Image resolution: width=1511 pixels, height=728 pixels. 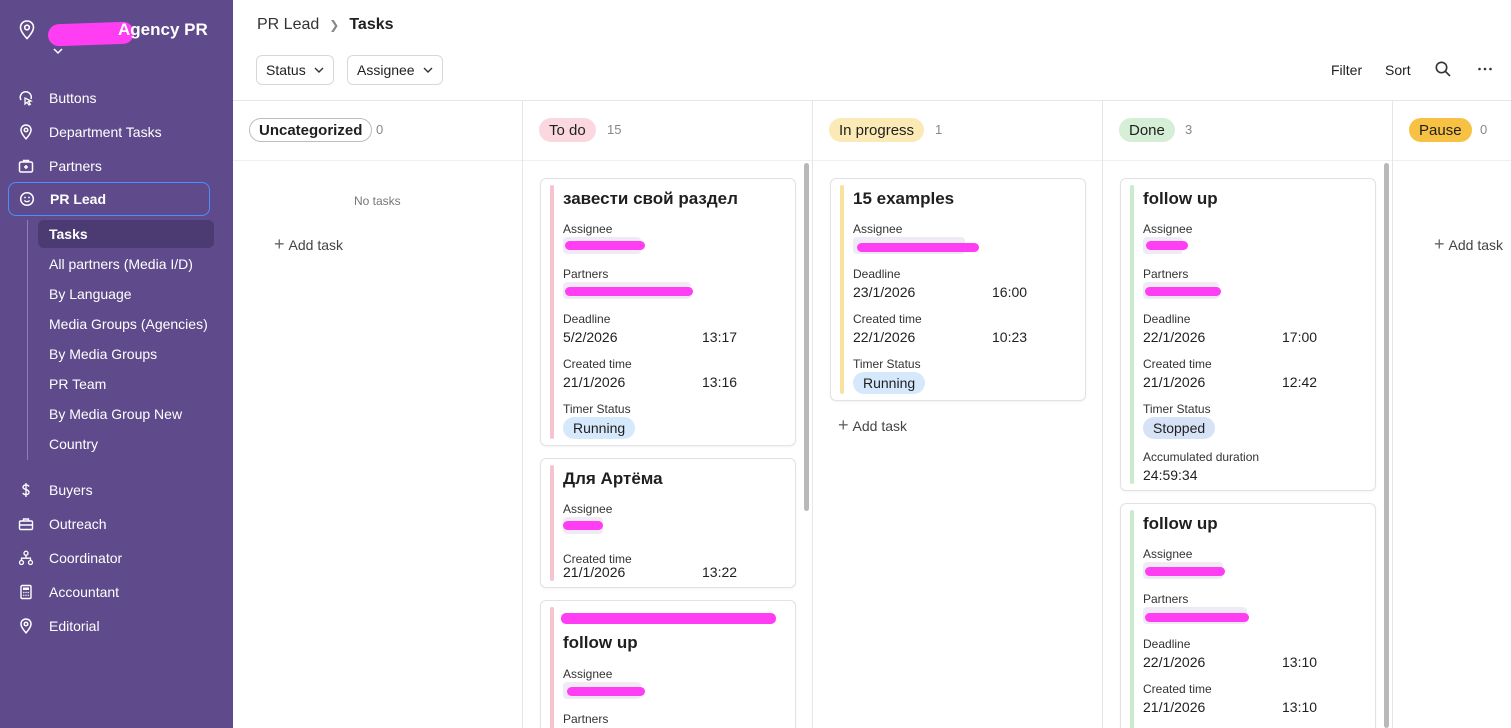 I want to click on sidebar-item-department-tasks: Department Tasks, so click(x=109, y=132).